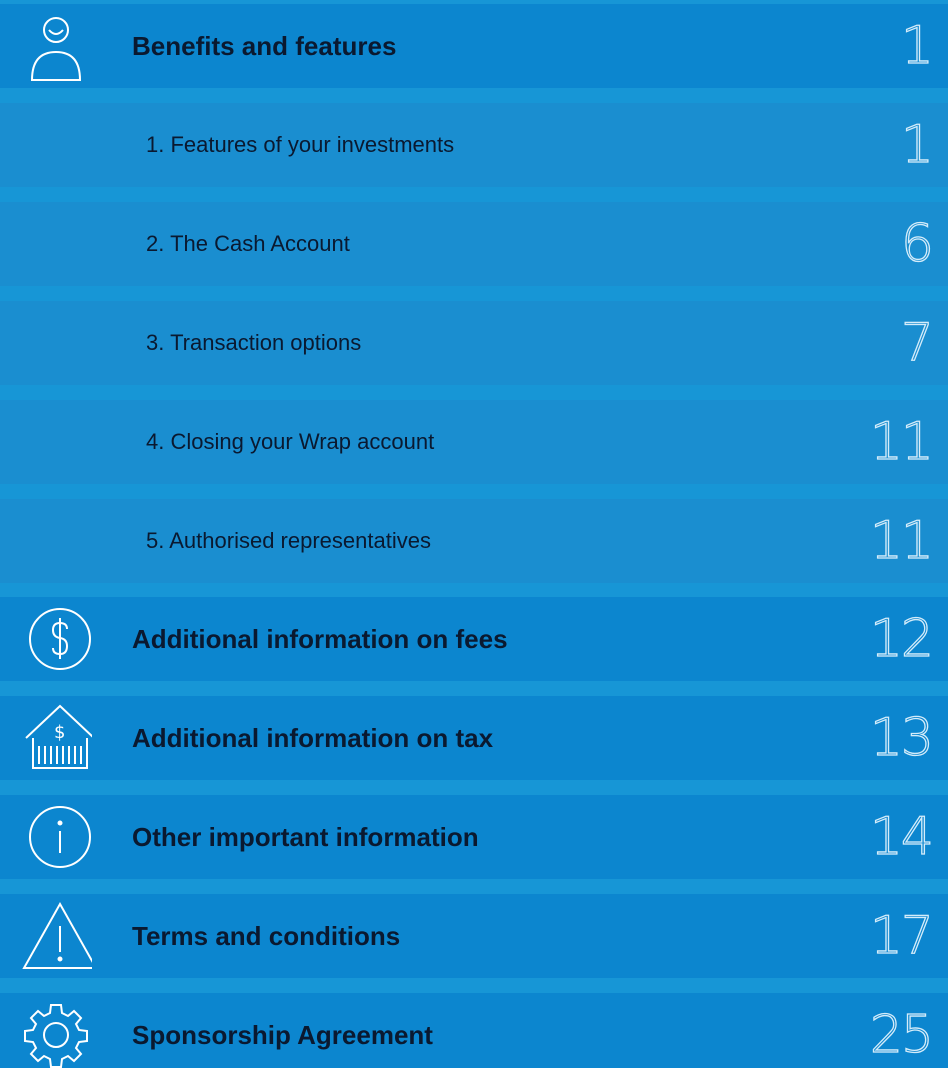 This screenshot has height=1068, width=948. Describe the element at coordinates (474, 244) in the screenshot. I see `toc-entry-cash-account: 2. The Cash Account 6` at that location.